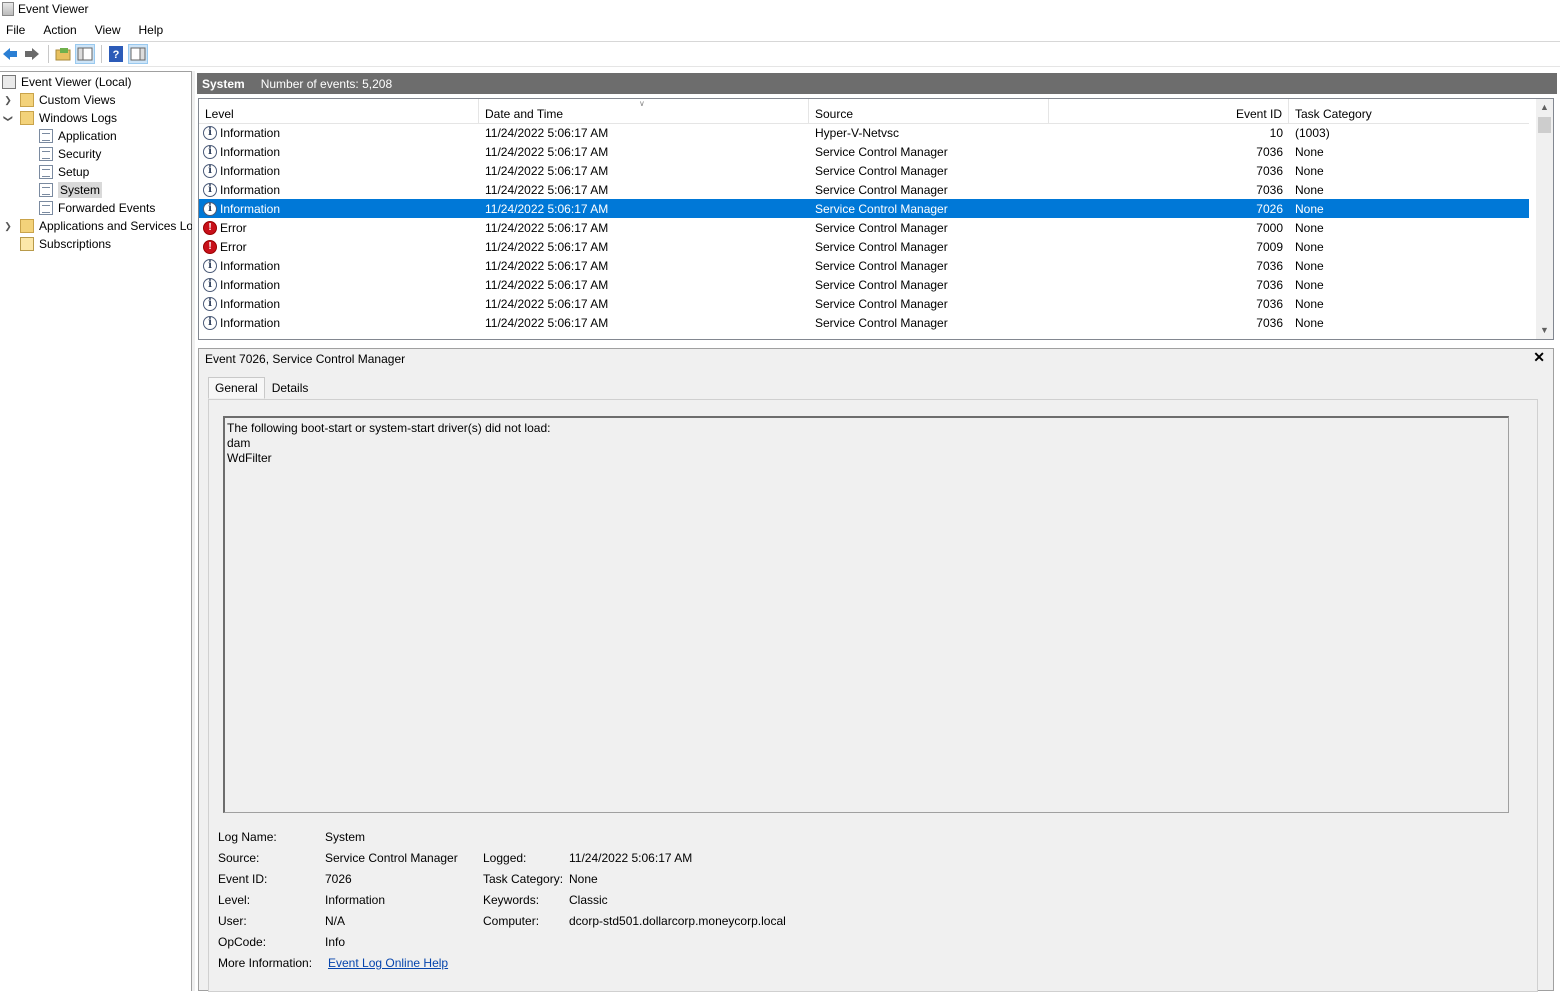 The image size is (1560, 992). I want to click on sort-descending-icon: ∨, so click(642, 103).